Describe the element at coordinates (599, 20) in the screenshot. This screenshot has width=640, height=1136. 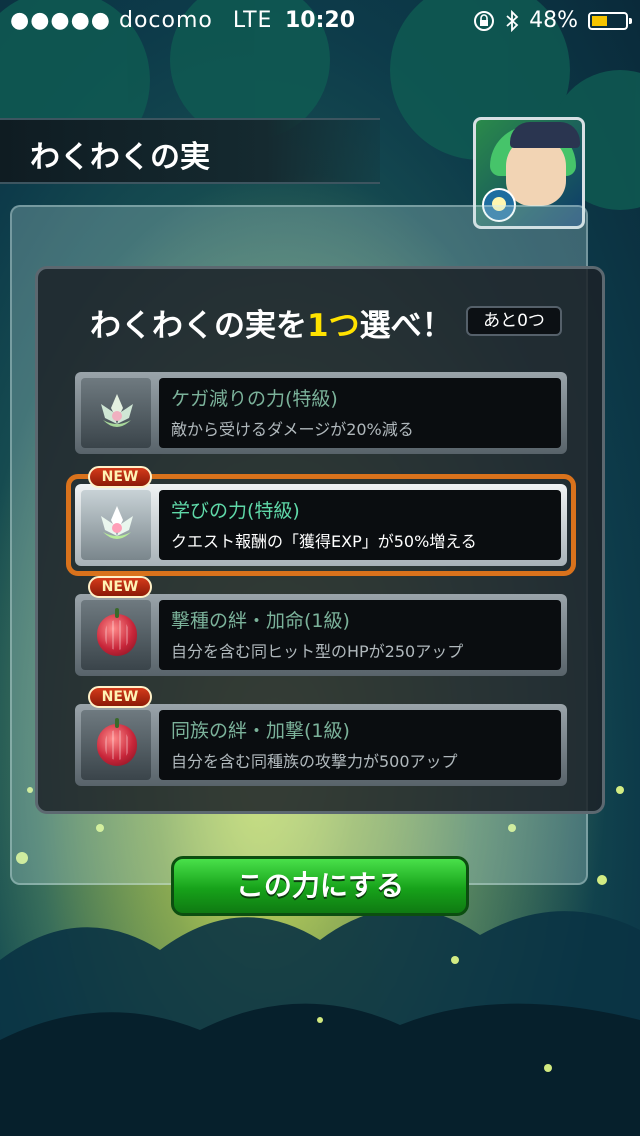
I see `battery-fill` at that location.